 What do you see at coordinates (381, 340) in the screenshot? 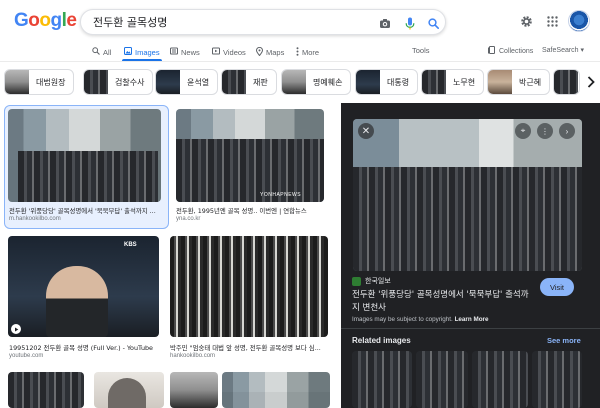
I see `related-images-heading: Related images` at bounding box center [381, 340].